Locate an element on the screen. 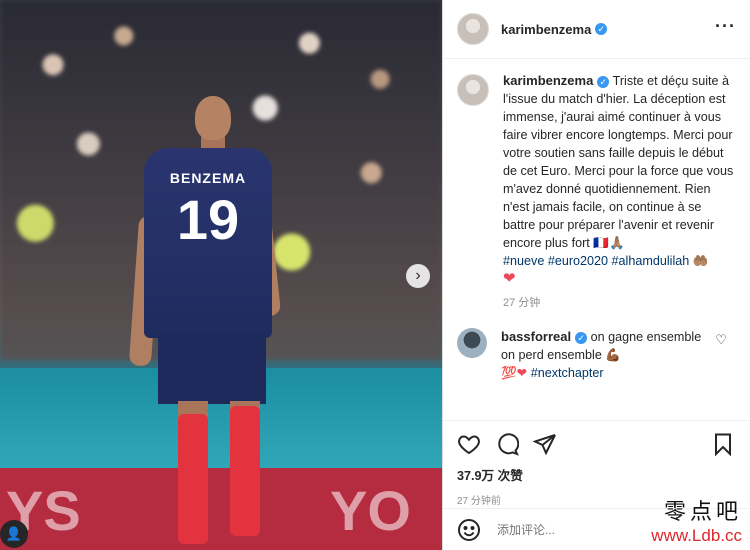 The height and width of the screenshot is (550, 750). jersey-number: 19 is located at coordinates (208, 219).